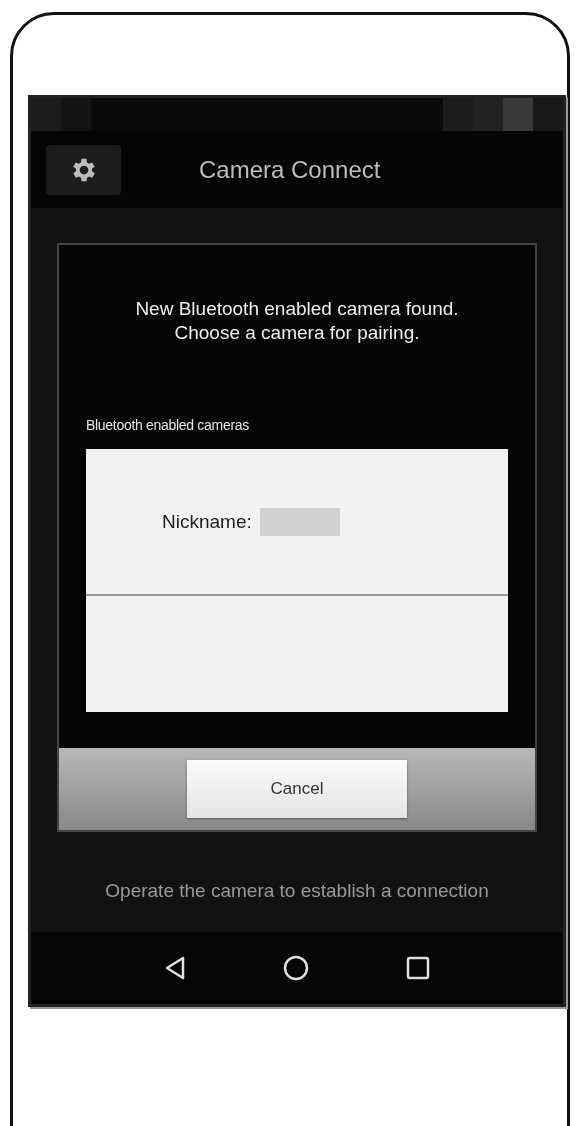  What do you see at coordinates (297, 521) in the screenshot?
I see `camera-list-item: Nickname:` at bounding box center [297, 521].